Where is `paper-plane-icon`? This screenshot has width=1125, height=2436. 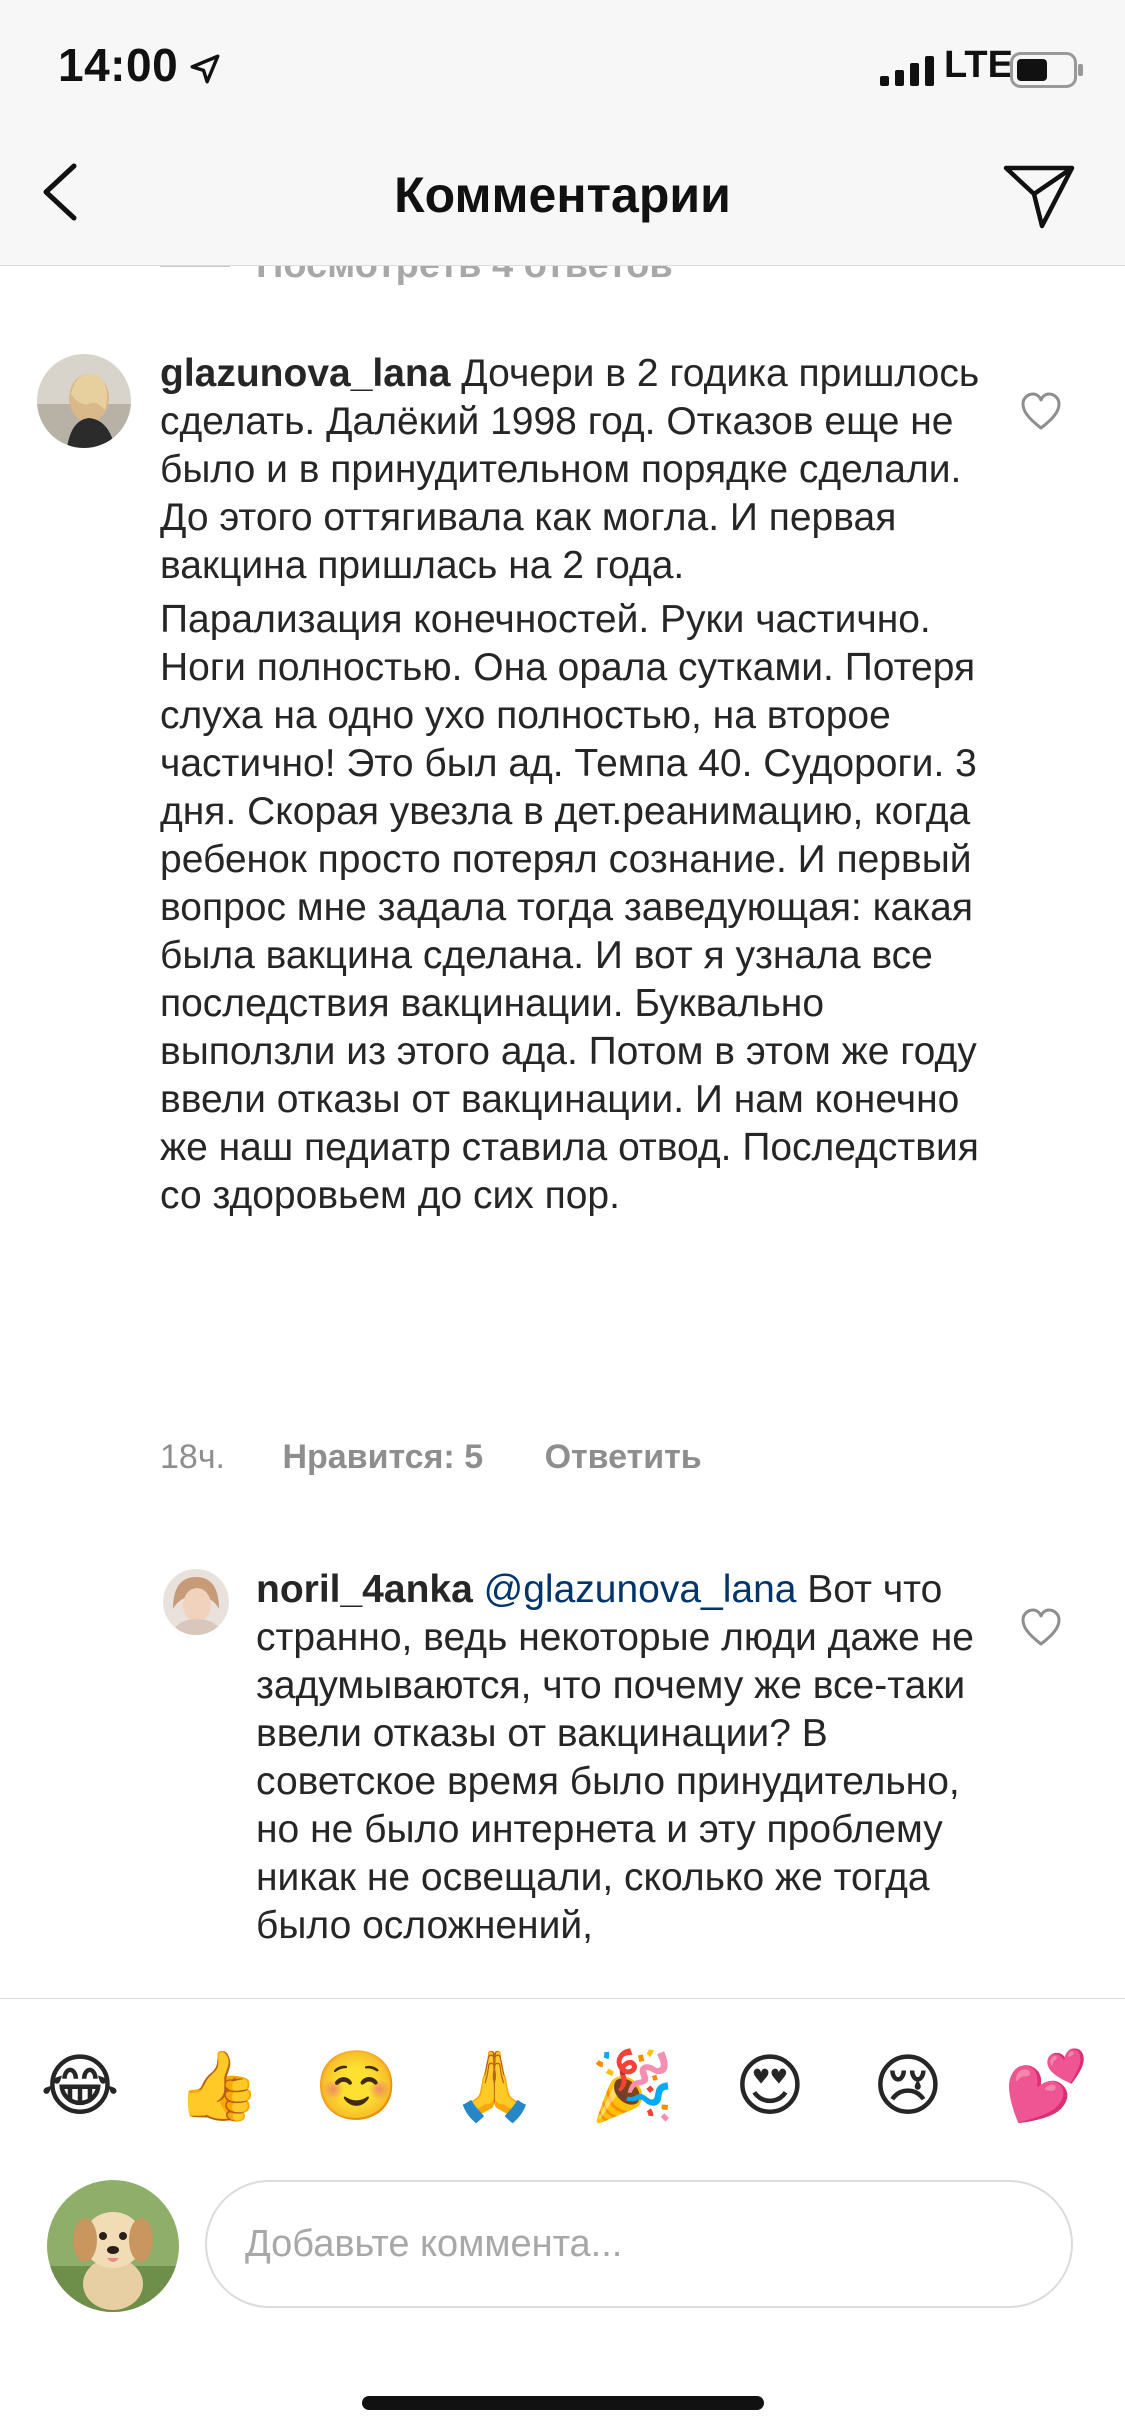 paper-plane-icon is located at coordinates (1039, 196).